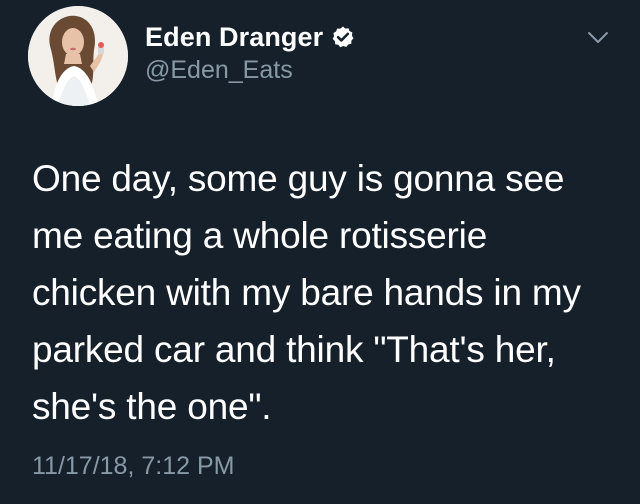  What do you see at coordinates (598, 38) in the screenshot?
I see `chevron-down-icon` at bounding box center [598, 38].